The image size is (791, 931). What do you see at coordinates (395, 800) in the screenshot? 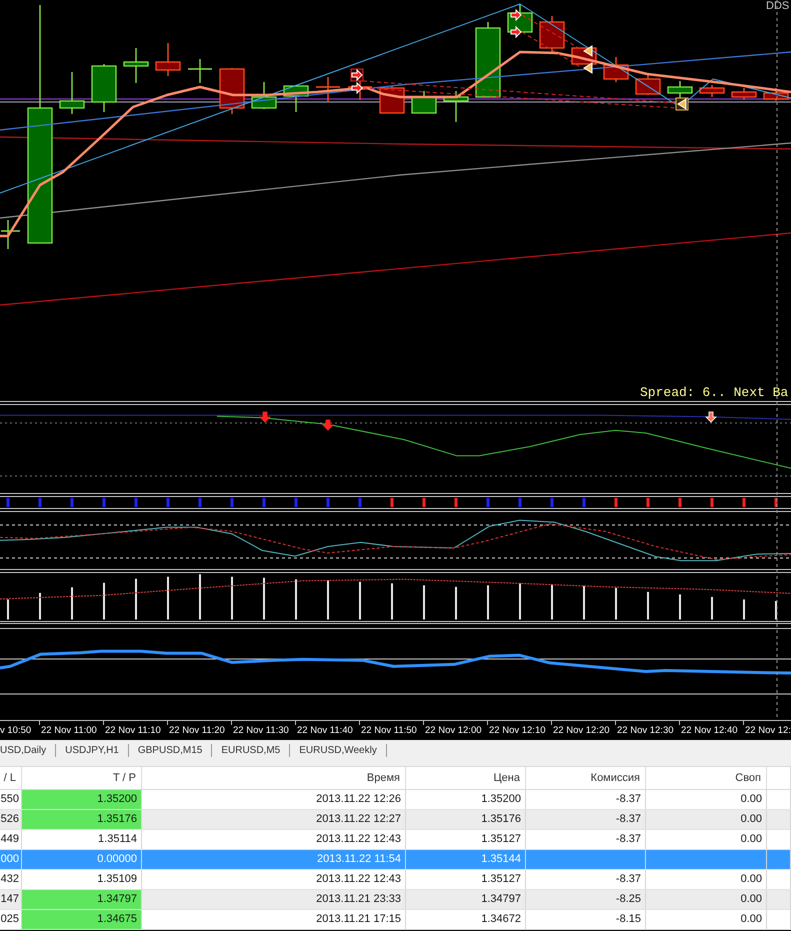
I see `table-row: 550 1.35200 2013.11.22 12:26 1.35200 -8.37 0.00` at bounding box center [395, 800].